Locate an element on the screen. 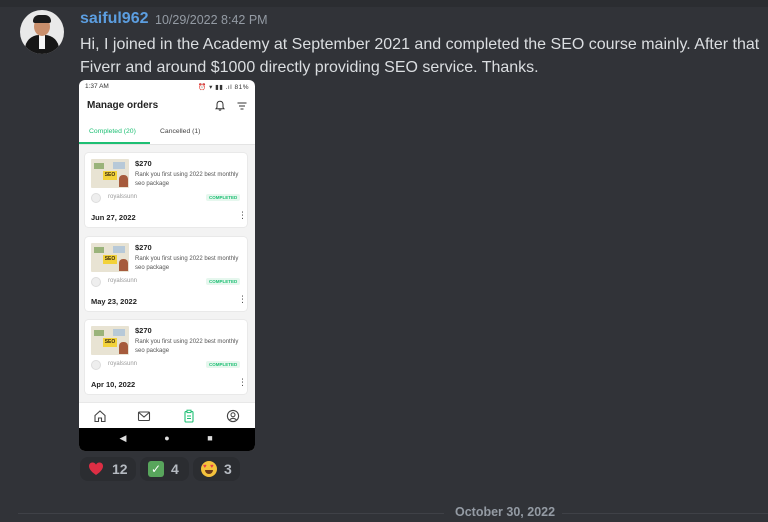  reaction-count: 3 is located at coordinates (228, 469).